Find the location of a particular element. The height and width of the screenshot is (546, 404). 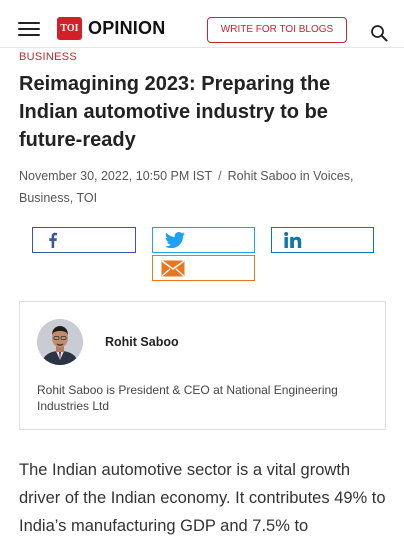

linkedin-share-button is located at coordinates (322, 240).